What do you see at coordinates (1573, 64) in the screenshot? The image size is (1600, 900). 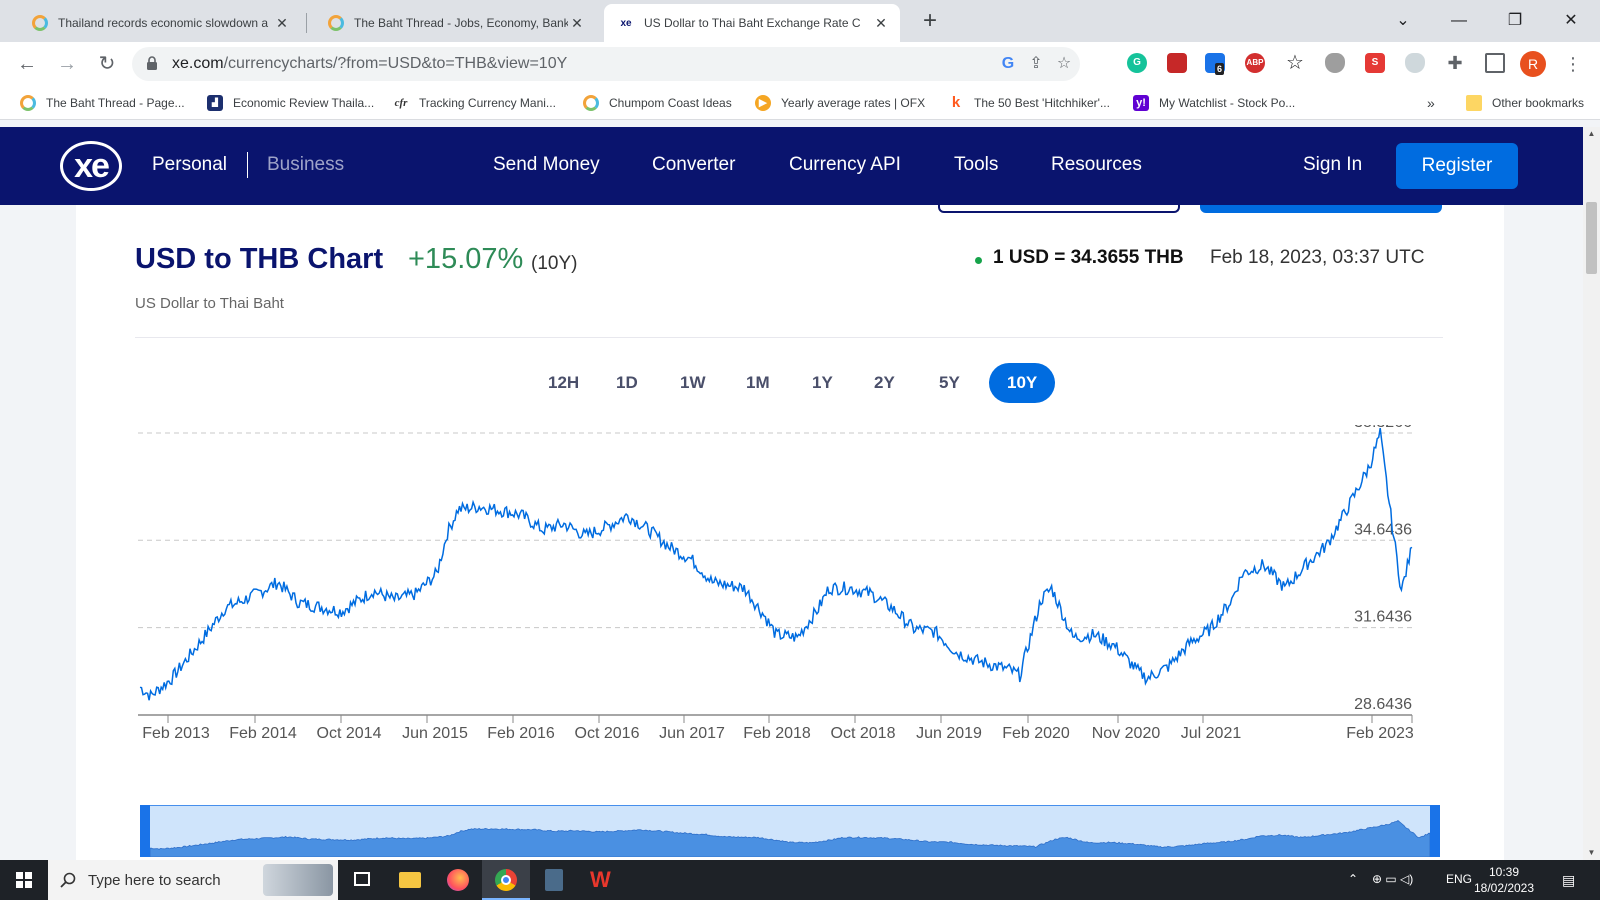 I see `menu-kebab-icon: ⋮` at bounding box center [1573, 64].